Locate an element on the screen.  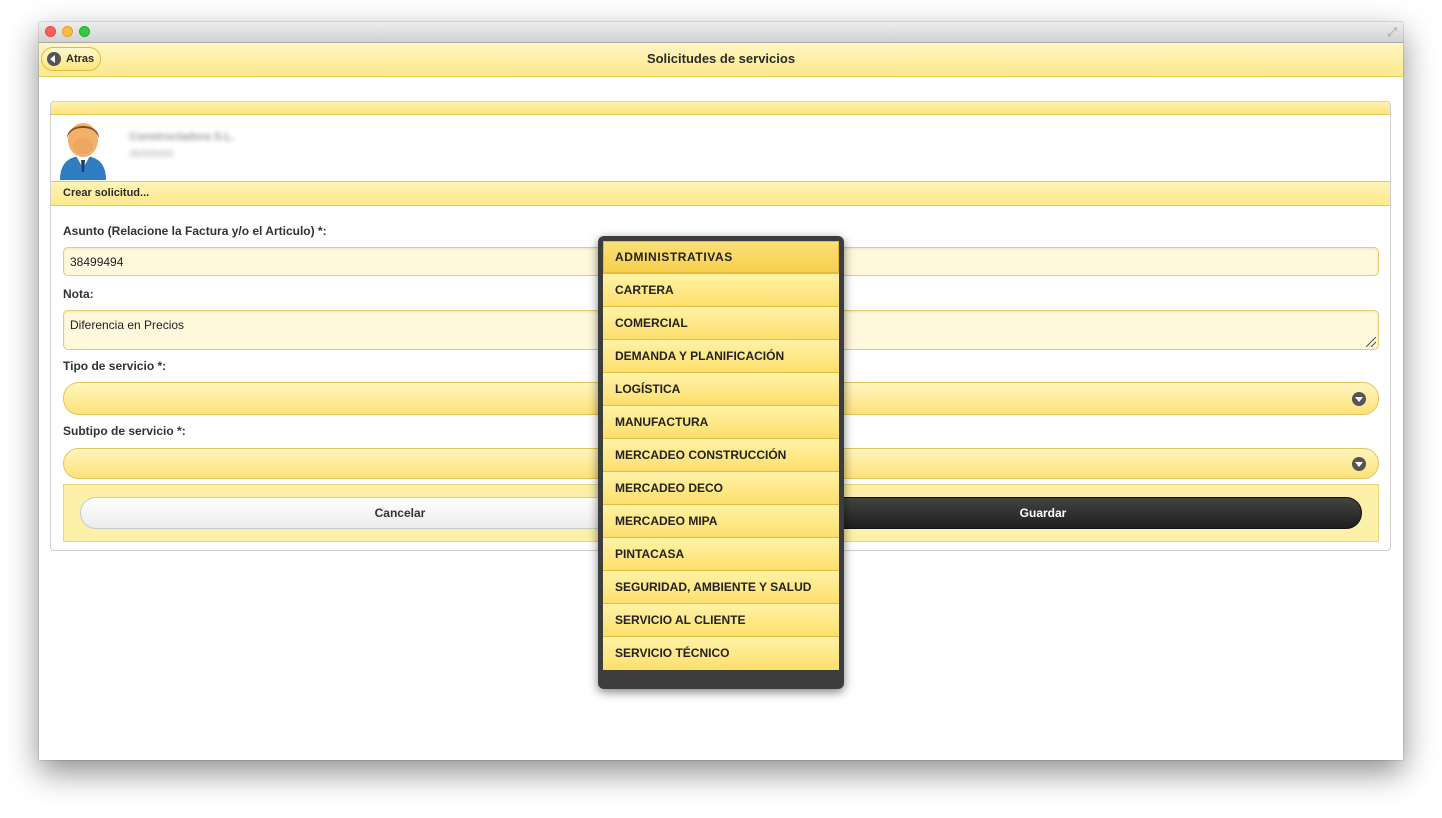
dropdown-option: PINTACASA is located at coordinates (721, 554).